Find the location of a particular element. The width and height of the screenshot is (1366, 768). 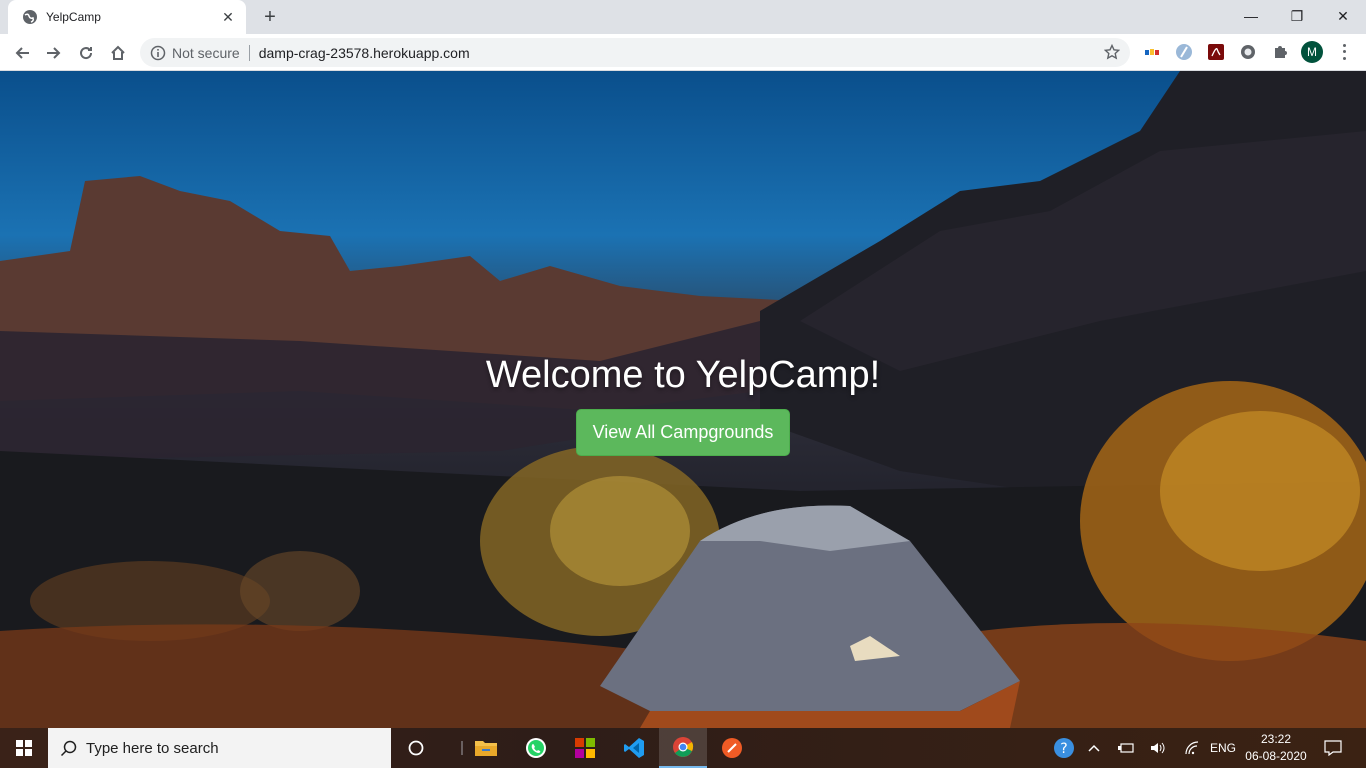

home-button is located at coordinates (118, 53).